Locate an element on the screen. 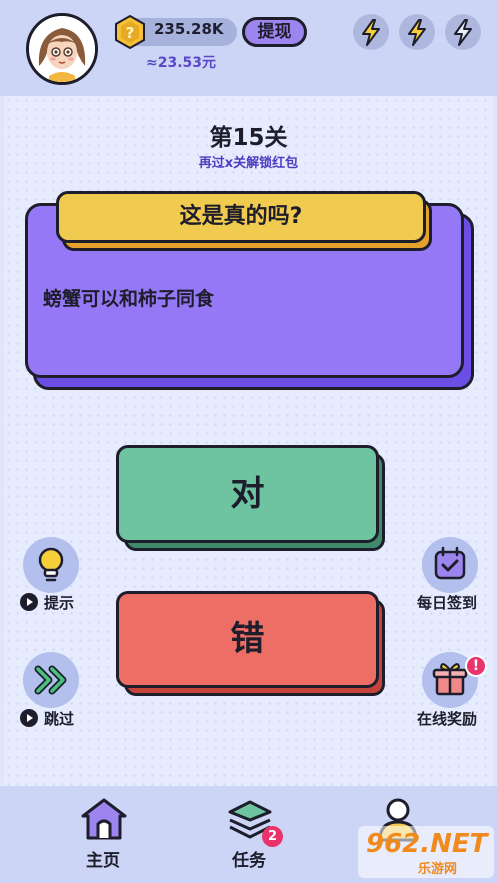 This screenshot has height=883, width=497. avatar-portrait is located at coordinates (62, 49).